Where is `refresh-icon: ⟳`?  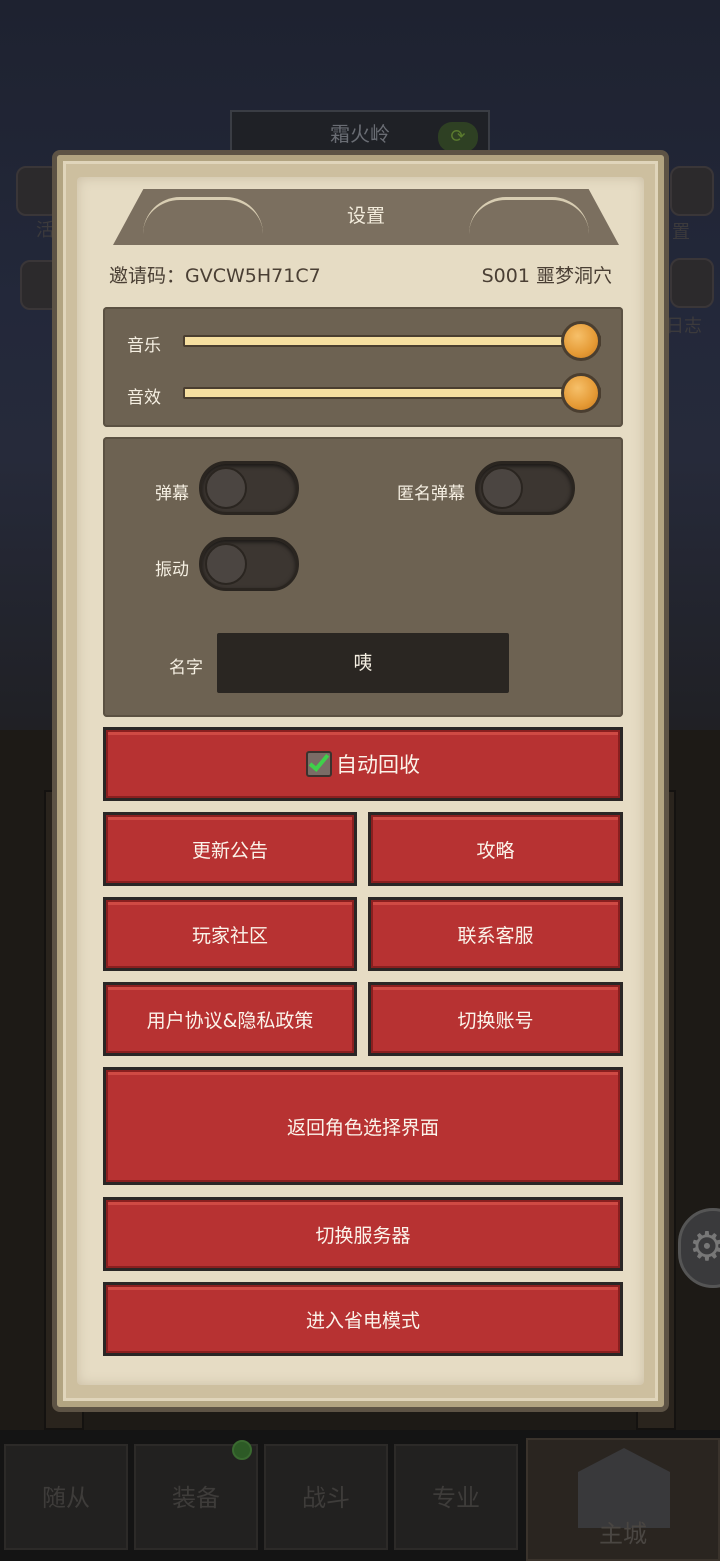
refresh-icon: ⟳ is located at coordinates (458, 137).